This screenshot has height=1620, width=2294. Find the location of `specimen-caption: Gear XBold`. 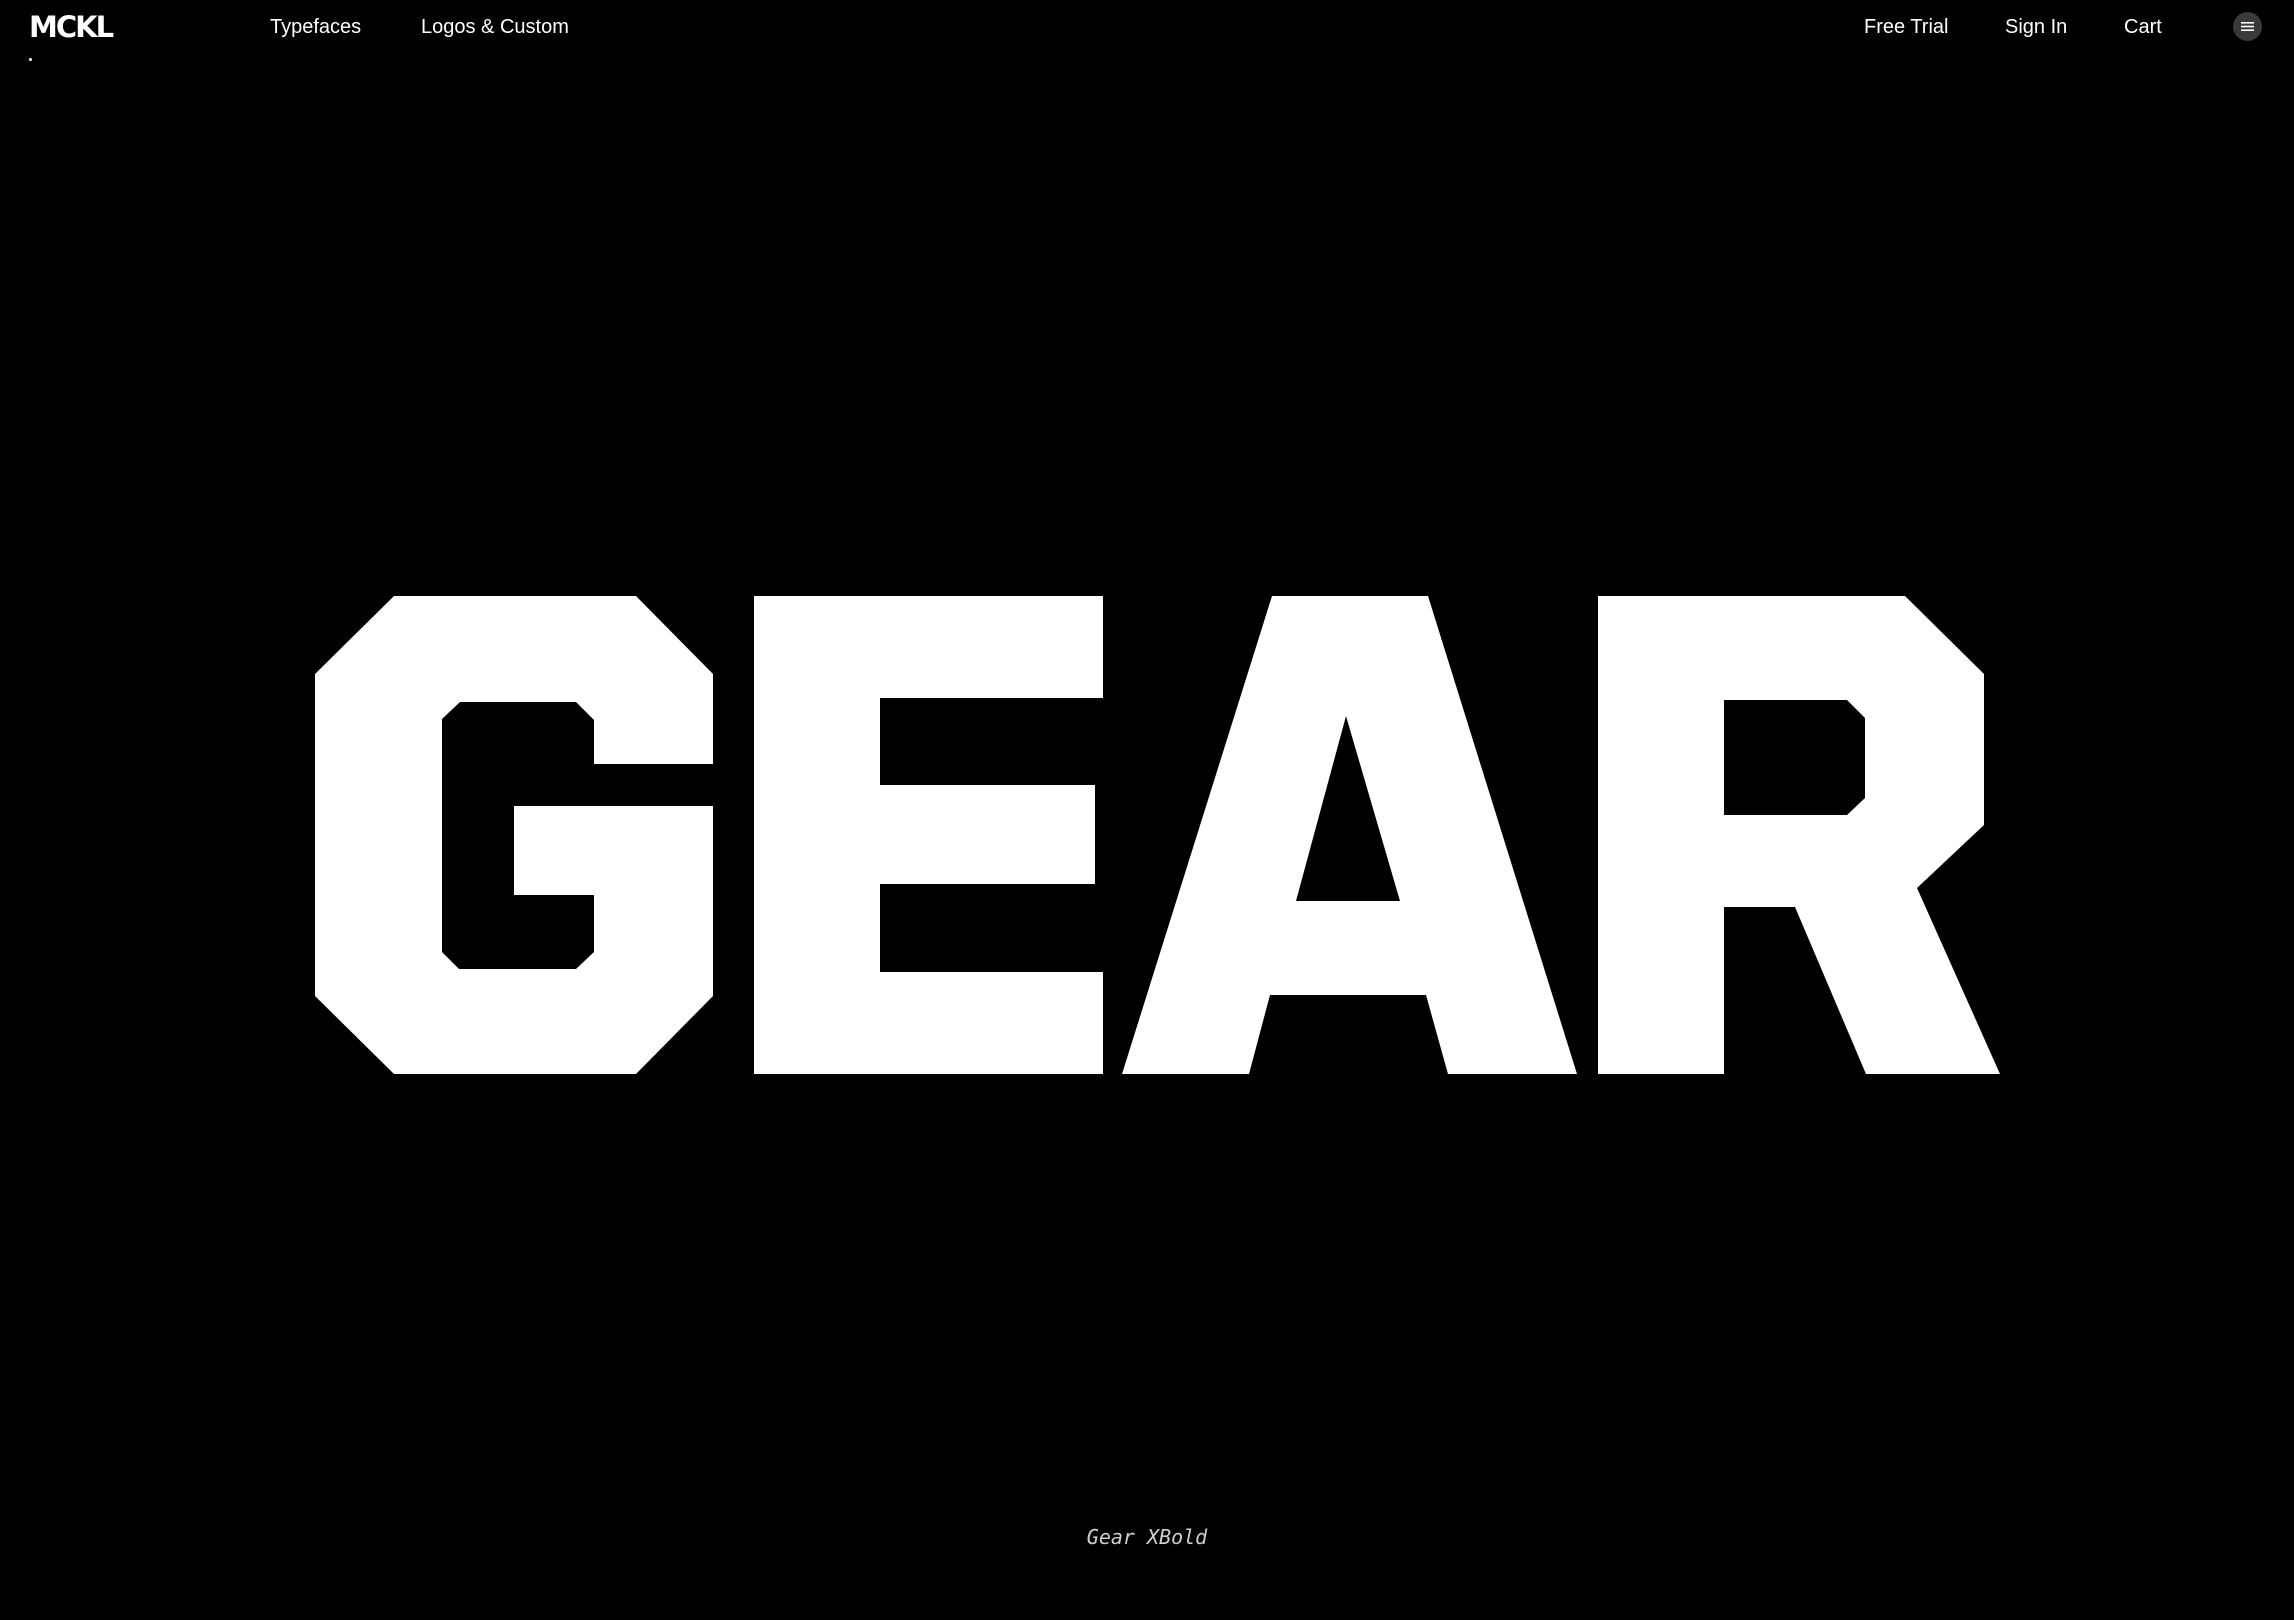

specimen-caption: Gear XBold is located at coordinates (1147, 1537).